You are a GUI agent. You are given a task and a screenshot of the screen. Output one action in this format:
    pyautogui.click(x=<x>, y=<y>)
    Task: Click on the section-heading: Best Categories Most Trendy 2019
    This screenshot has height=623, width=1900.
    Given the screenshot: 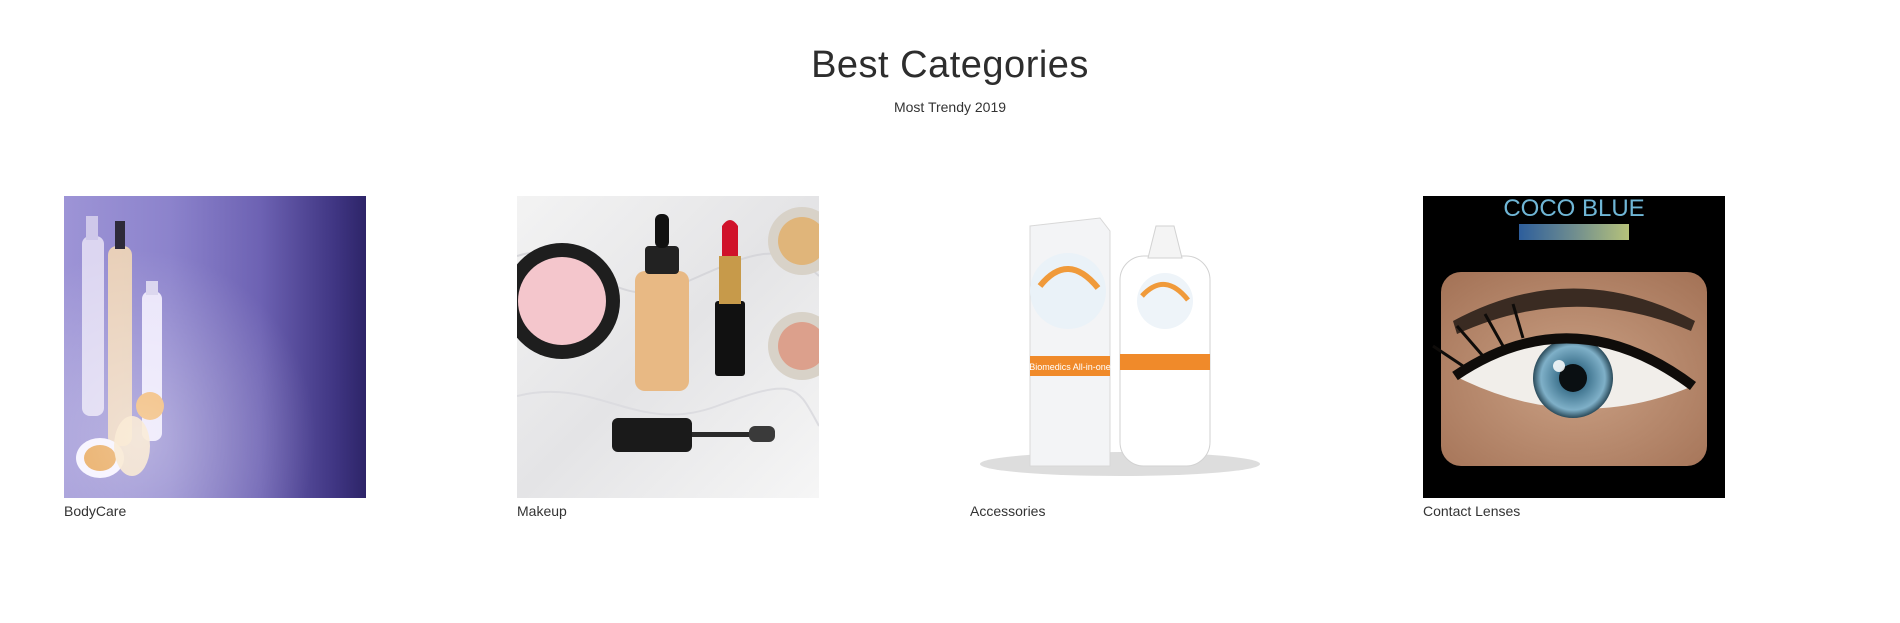 What is the action you would take?
    pyautogui.click(x=950, y=79)
    